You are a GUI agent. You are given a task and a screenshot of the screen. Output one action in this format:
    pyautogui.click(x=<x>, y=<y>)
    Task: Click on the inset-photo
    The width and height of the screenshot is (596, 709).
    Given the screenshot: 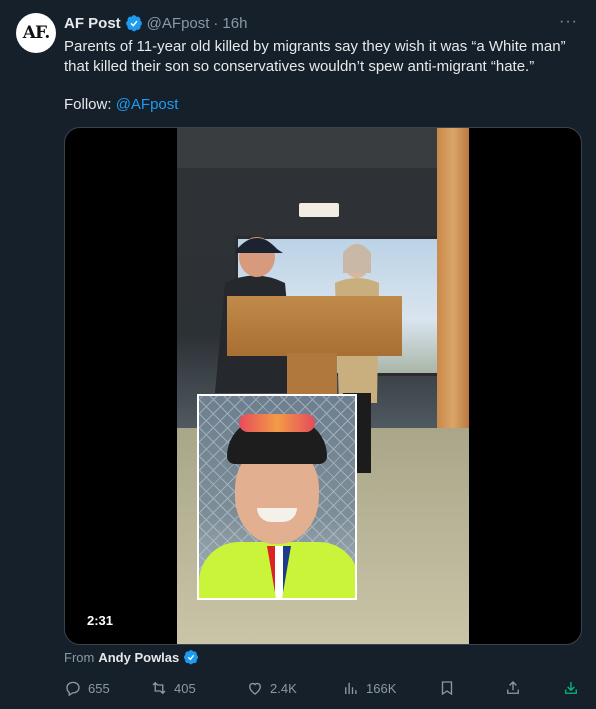 What is the action you would take?
    pyautogui.click(x=277, y=497)
    